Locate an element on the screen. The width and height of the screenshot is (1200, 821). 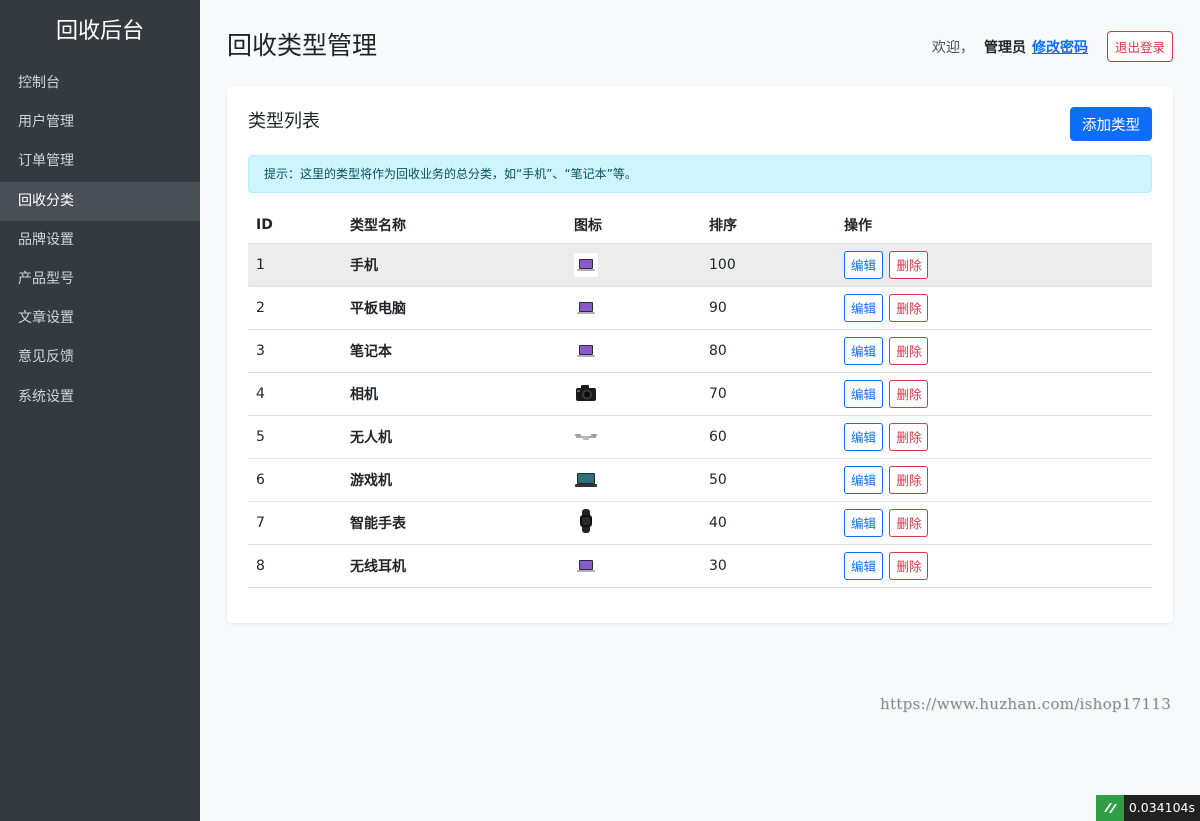
welcome-text: 欢迎， is located at coordinates (952, 47).